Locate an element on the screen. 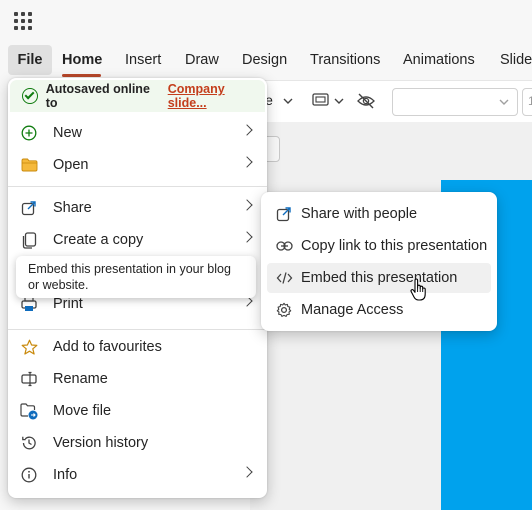 The height and width of the screenshot is (510, 532). menu-item-label: Rename is located at coordinates (80, 379).